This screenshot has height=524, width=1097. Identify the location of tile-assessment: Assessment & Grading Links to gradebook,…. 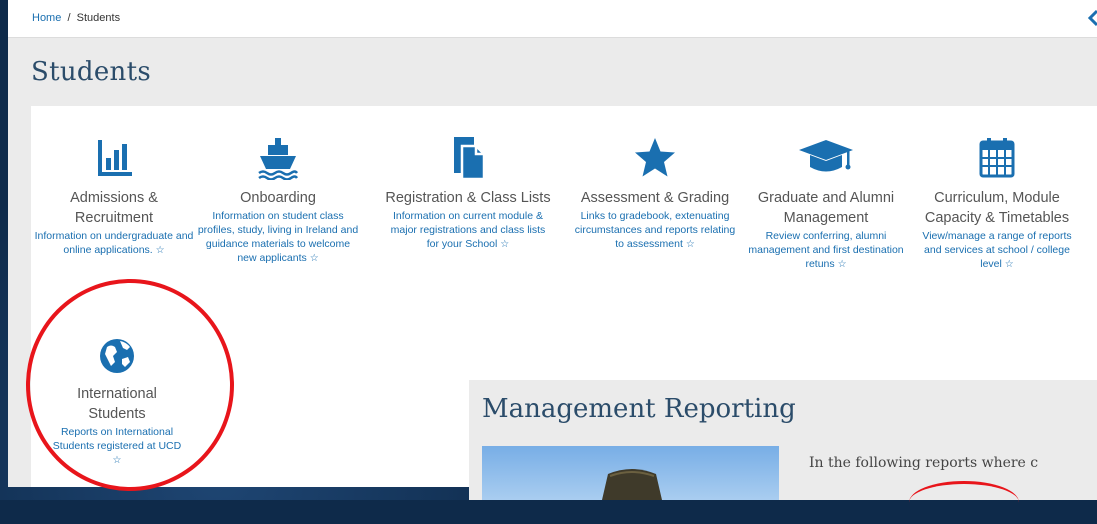
(655, 194).